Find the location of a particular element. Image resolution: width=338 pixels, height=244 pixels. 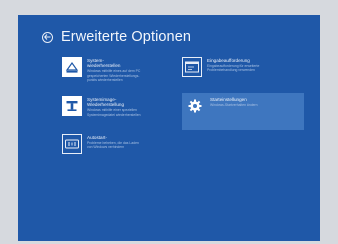

back-arrow-icon is located at coordinates (47, 37).